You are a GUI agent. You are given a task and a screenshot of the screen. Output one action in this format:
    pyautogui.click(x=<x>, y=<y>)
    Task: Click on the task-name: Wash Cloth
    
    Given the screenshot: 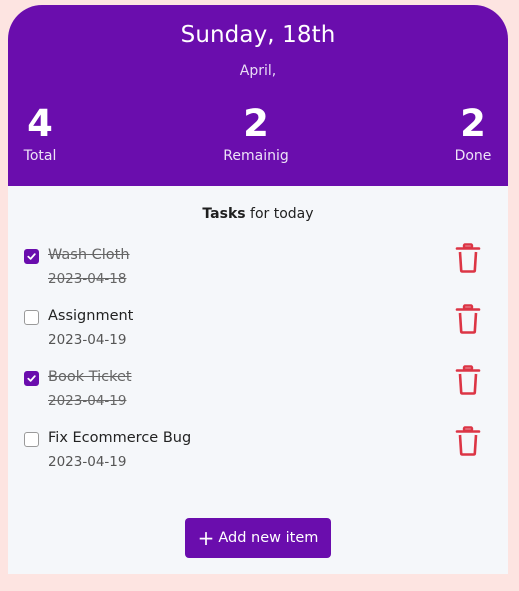 What is the action you would take?
    pyautogui.click(x=89, y=255)
    